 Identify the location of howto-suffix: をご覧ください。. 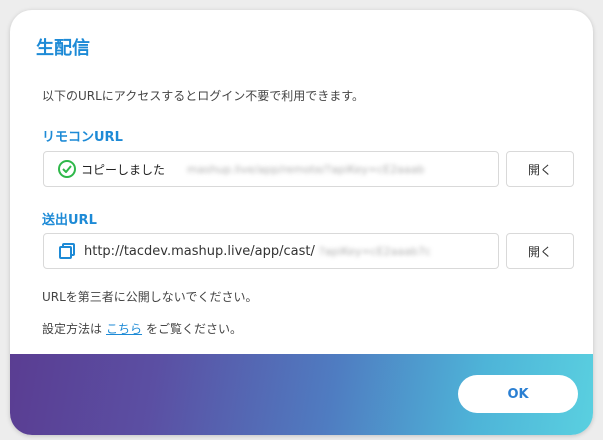
(194, 329).